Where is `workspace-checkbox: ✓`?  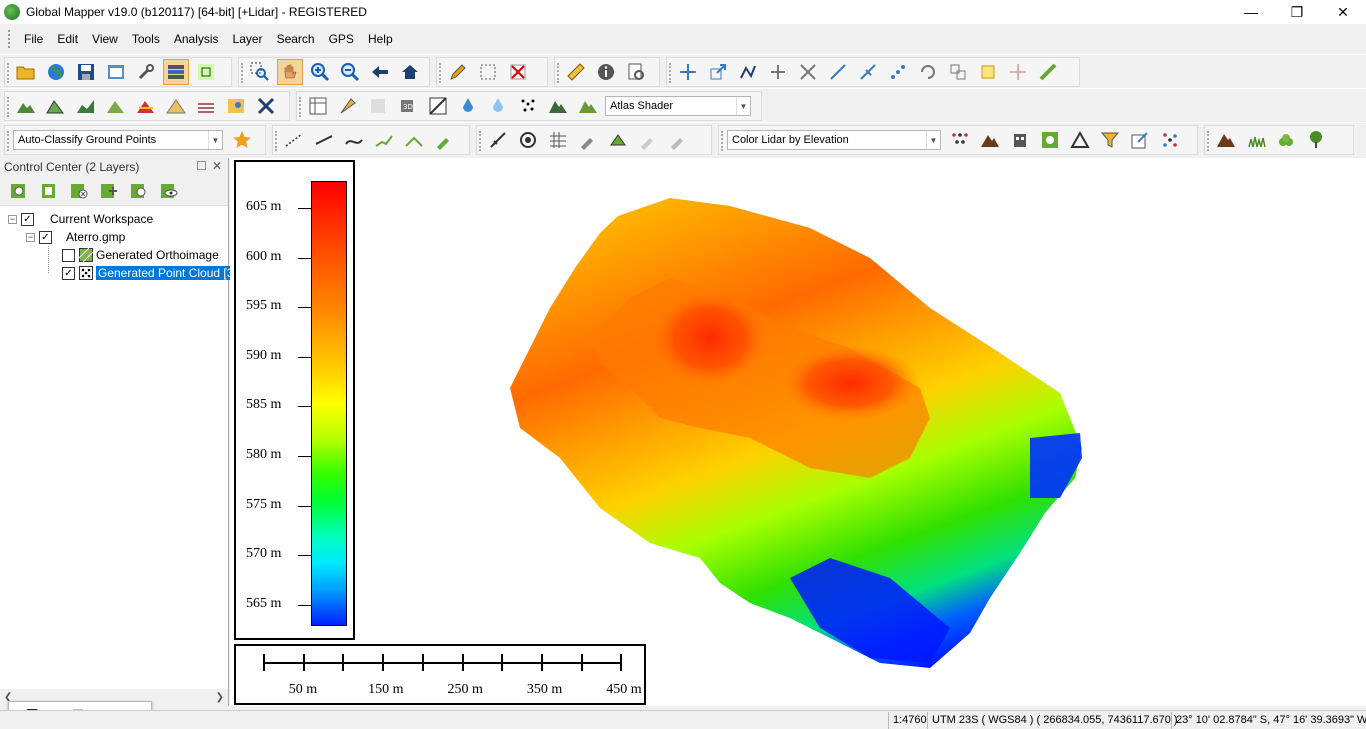 workspace-checkbox: ✓ is located at coordinates (27, 219).